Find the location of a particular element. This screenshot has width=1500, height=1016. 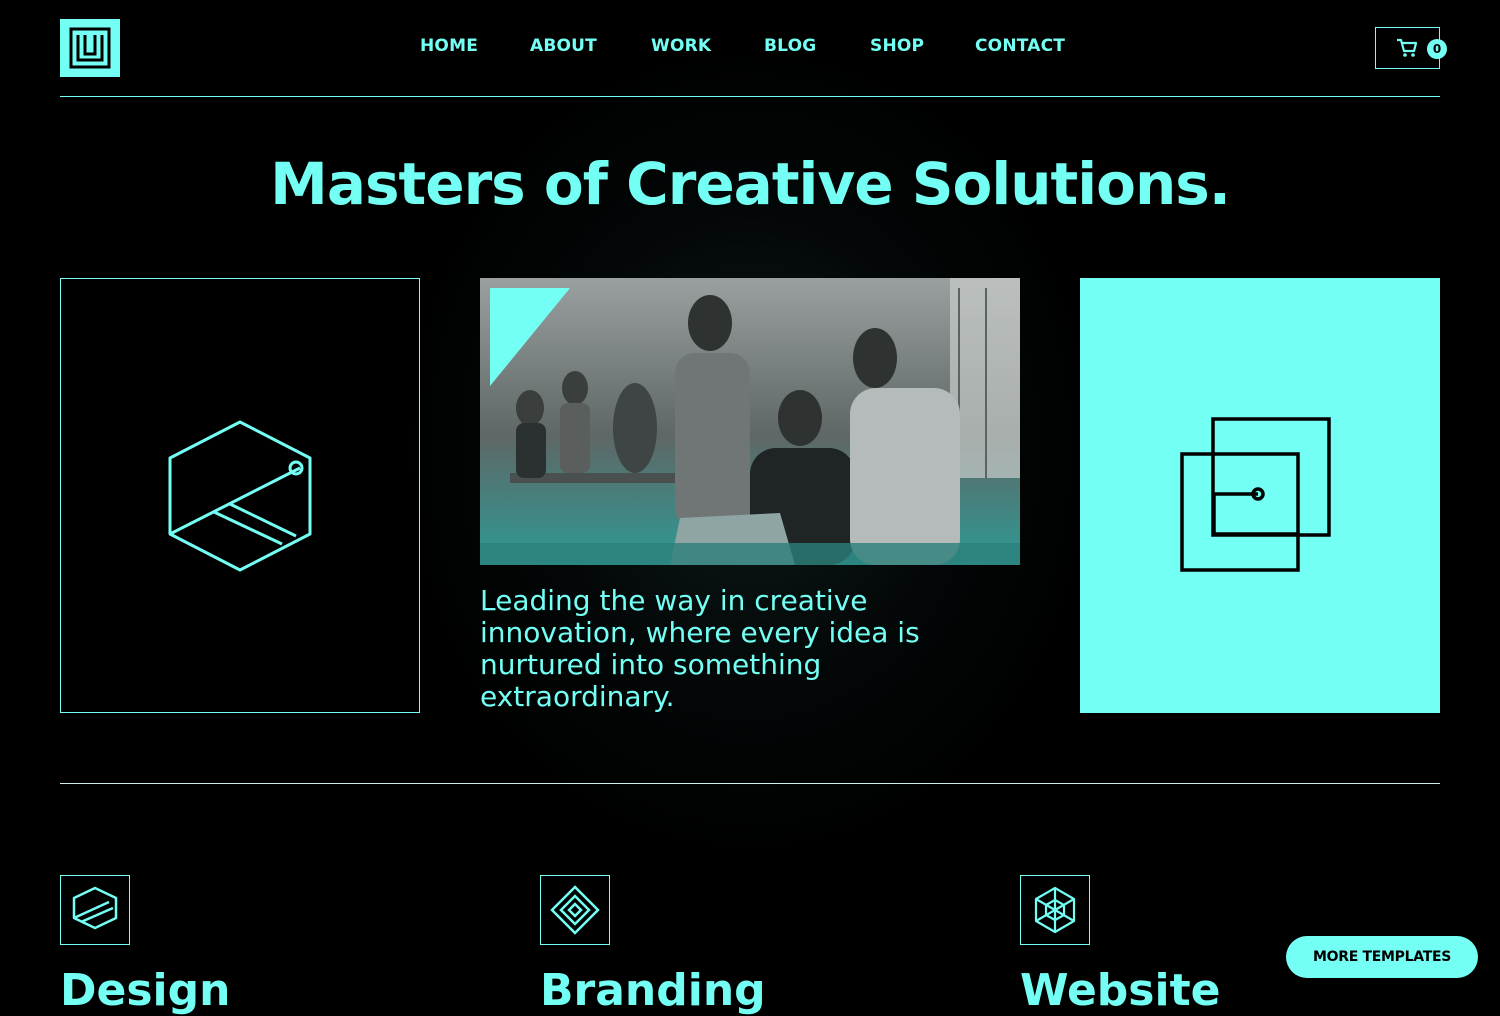

more-templates-button: MORE TEMPLATES is located at coordinates (1382, 957).